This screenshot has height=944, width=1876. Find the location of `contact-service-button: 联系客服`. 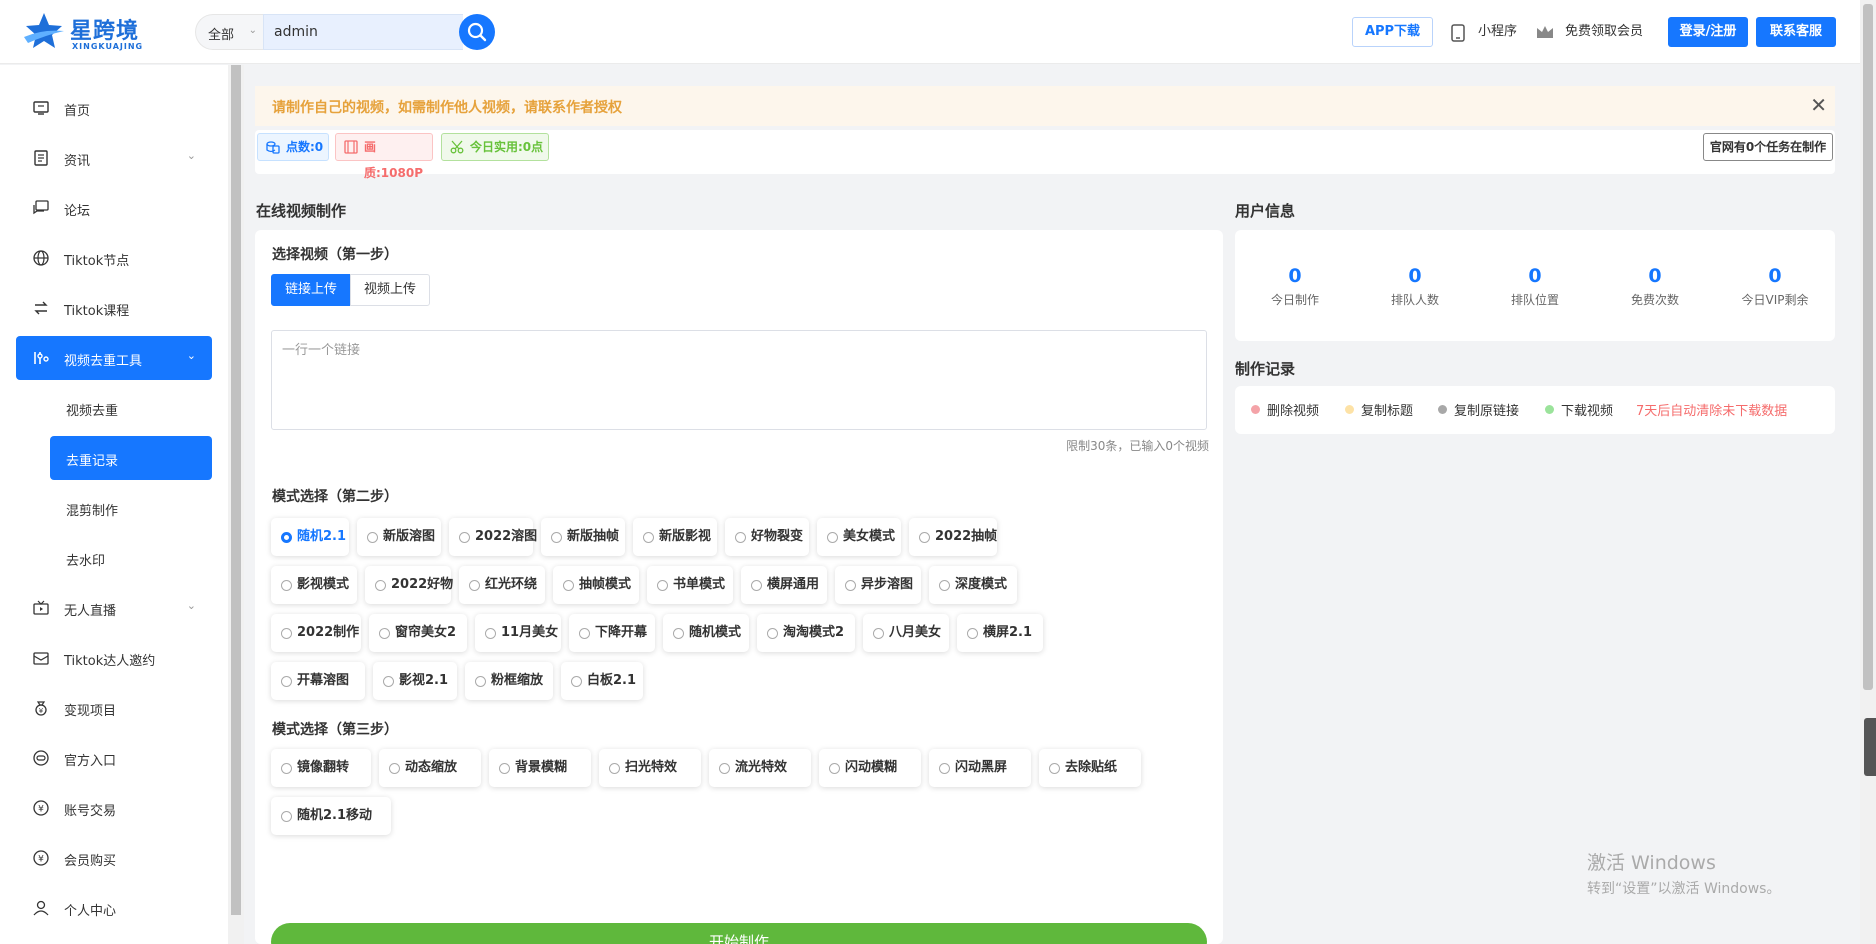

contact-service-button: 联系客服 is located at coordinates (1796, 32).